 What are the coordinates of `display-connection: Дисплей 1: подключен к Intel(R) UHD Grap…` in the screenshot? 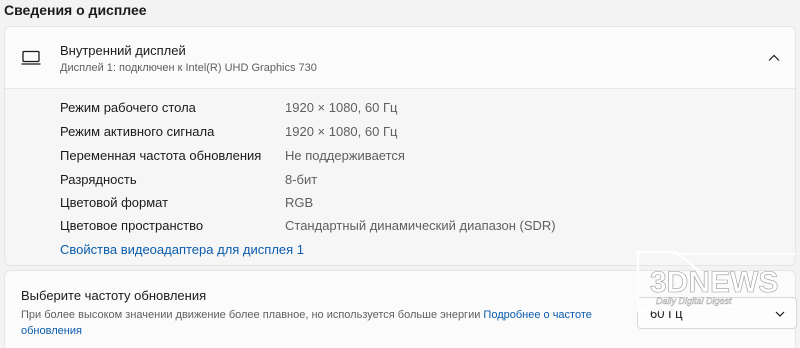 It's located at (188, 68).